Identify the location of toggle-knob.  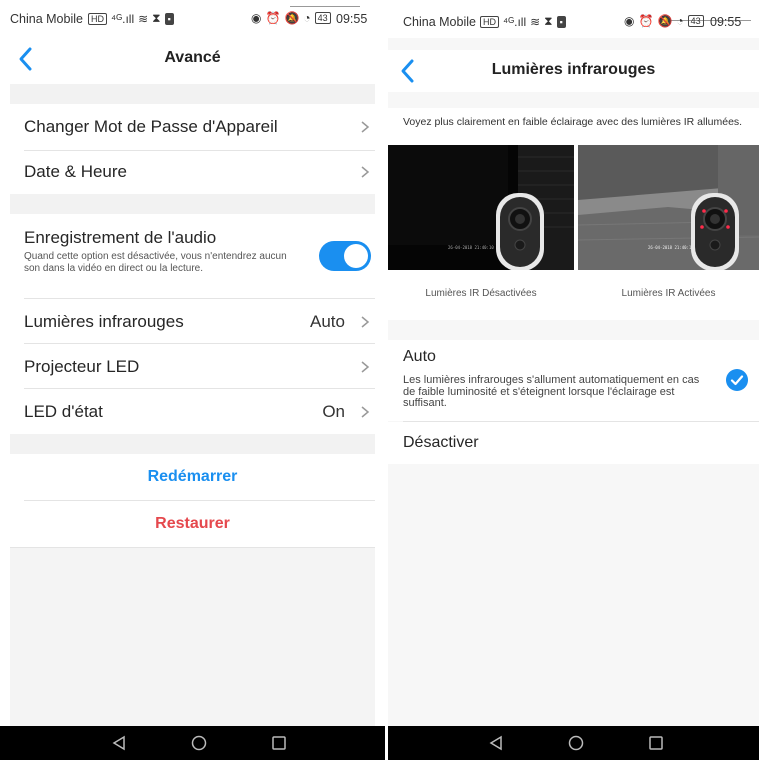
(356, 256).